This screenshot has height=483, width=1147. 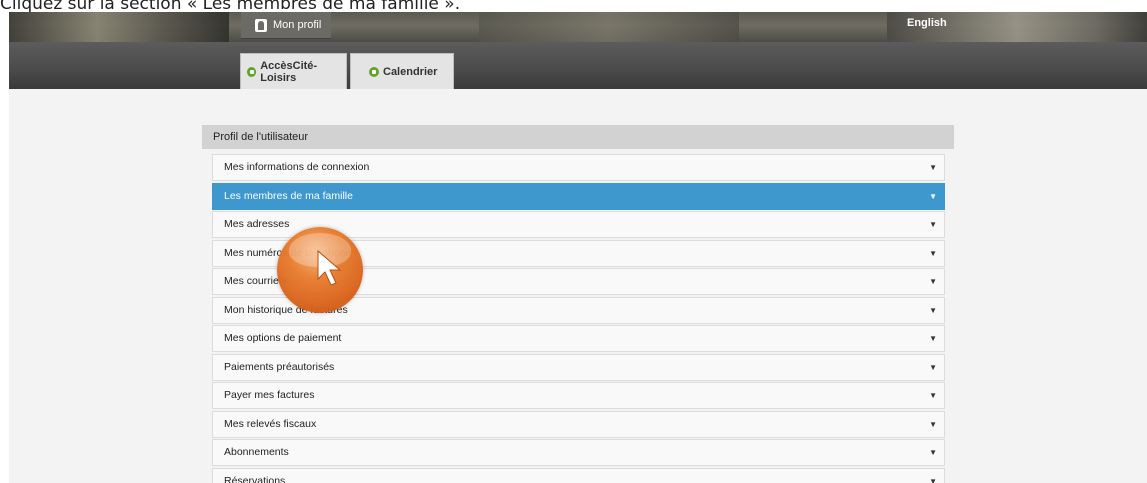 What do you see at coordinates (578, 395) in the screenshot?
I see `section-pay-invoices: Payer mes factures ▼` at bounding box center [578, 395].